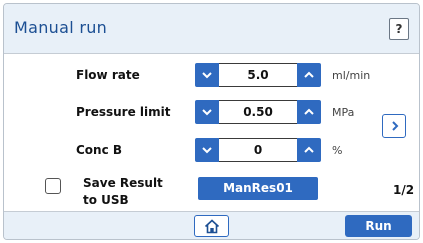 This screenshot has width=423, height=243. What do you see at coordinates (123, 183) in the screenshot?
I see `save-to-usb-label-line1: Save Result` at bounding box center [123, 183].